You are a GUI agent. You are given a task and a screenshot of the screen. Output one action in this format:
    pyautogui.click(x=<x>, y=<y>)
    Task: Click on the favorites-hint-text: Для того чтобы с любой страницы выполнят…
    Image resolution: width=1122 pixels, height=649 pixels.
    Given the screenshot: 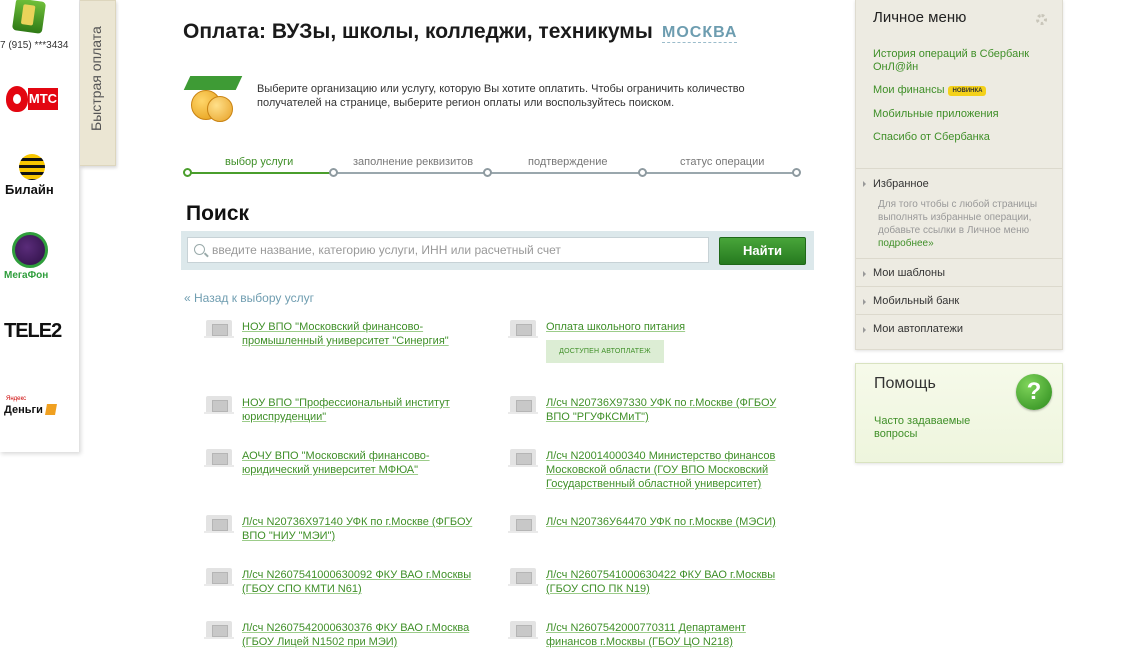 What is the action you would take?
    pyautogui.click(x=958, y=217)
    